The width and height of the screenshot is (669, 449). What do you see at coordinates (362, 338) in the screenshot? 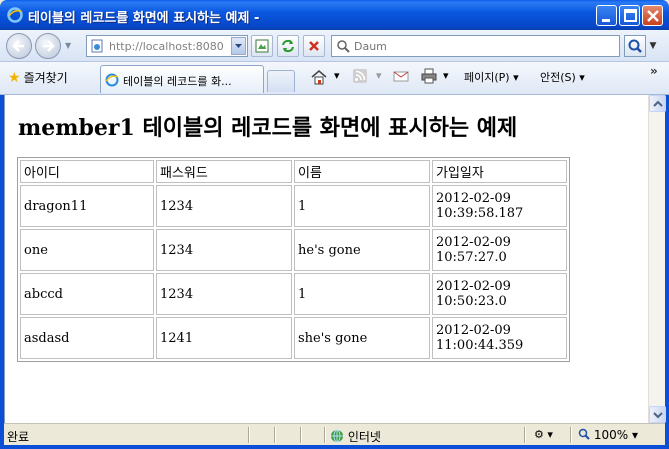
I see `cell-name: she's gone` at bounding box center [362, 338].